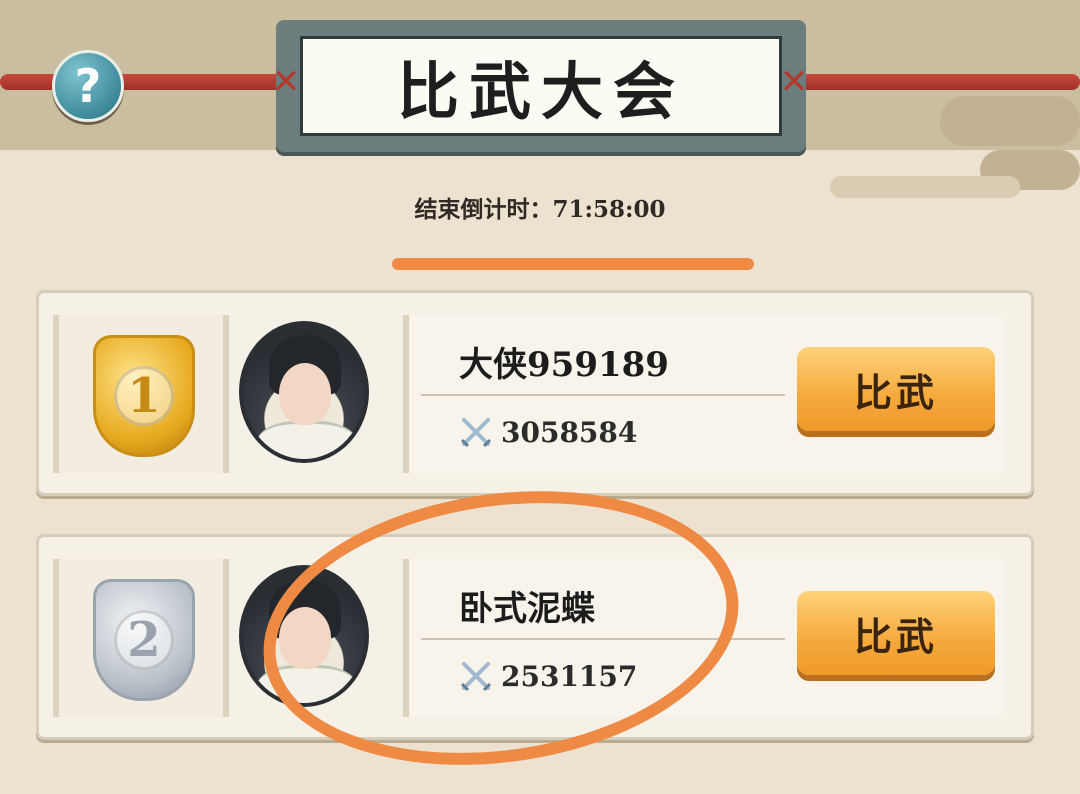 Image resolution: width=1080 pixels, height=794 pixels. Describe the element at coordinates (476, 433) in the screenshot. I see `crossed-swords-icon` at that location.